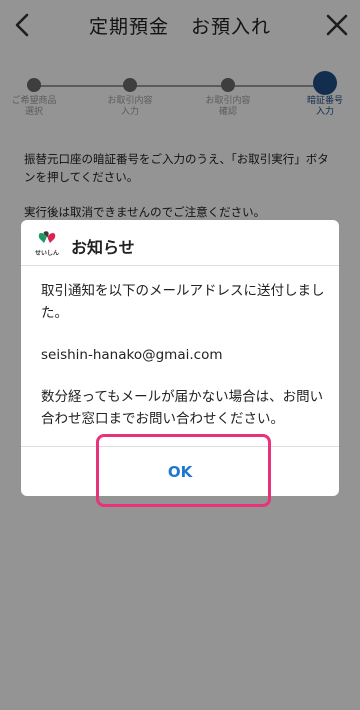  Describe the element at coordinates (103, 247) in the screenshot. I see `dialog-title: お知らせ` at that location.